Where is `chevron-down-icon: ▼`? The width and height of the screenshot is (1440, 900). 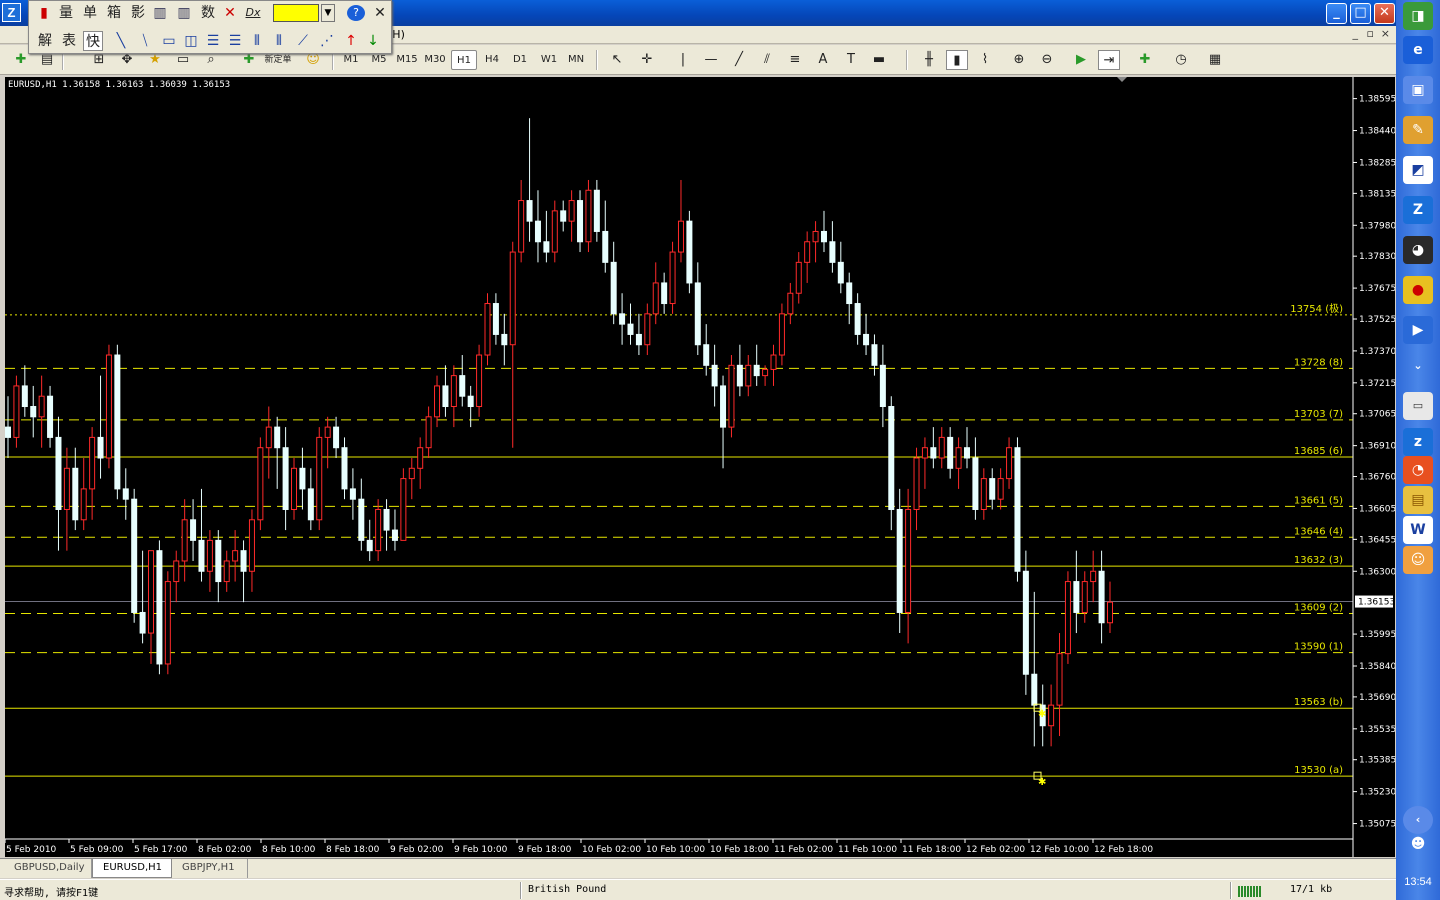 chevron-down-icon: ▼ is located at coordinates (328, 13).